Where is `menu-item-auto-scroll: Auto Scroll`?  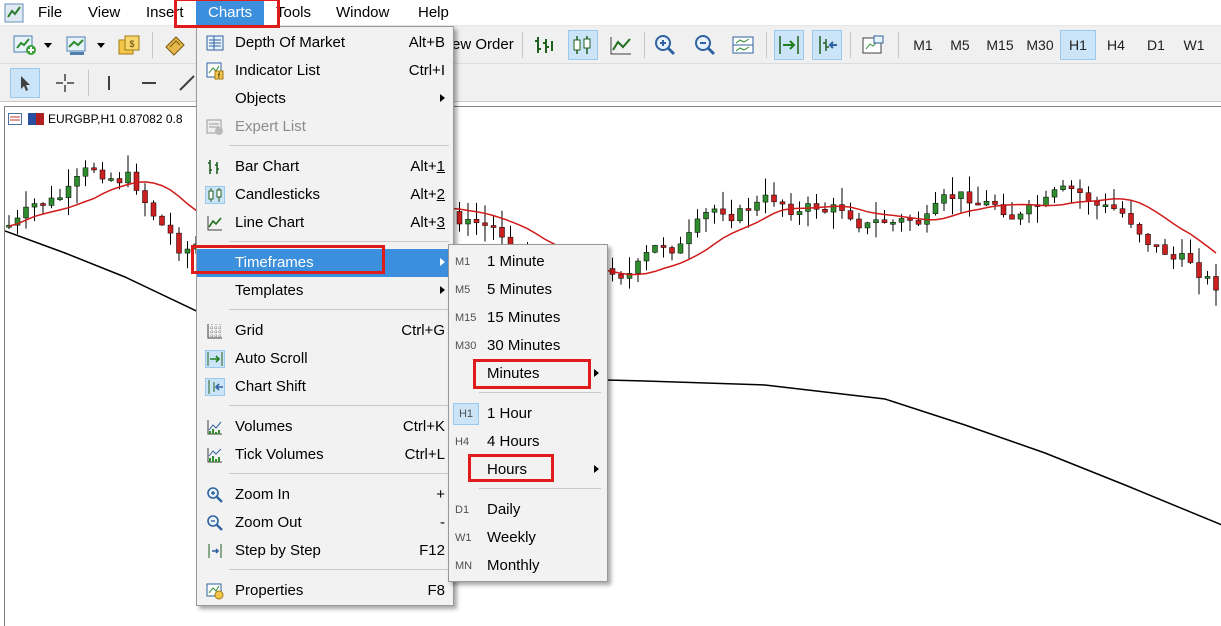 menu-item-auto-scroll: Auto Scroll is located at coordinates (325, 359).